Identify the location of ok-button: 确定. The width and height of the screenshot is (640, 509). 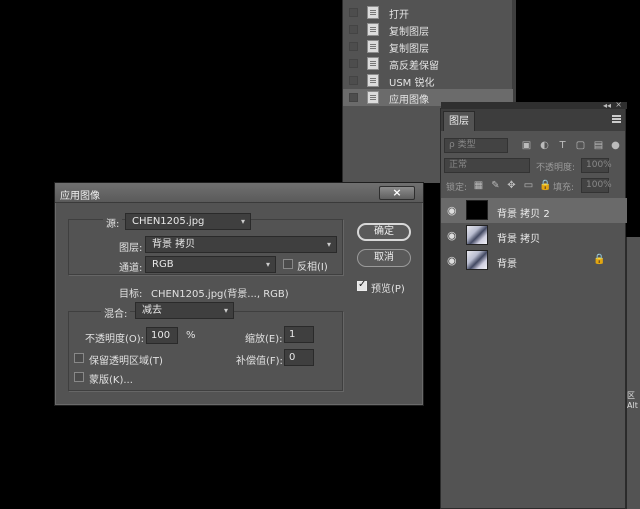
(384, 232).